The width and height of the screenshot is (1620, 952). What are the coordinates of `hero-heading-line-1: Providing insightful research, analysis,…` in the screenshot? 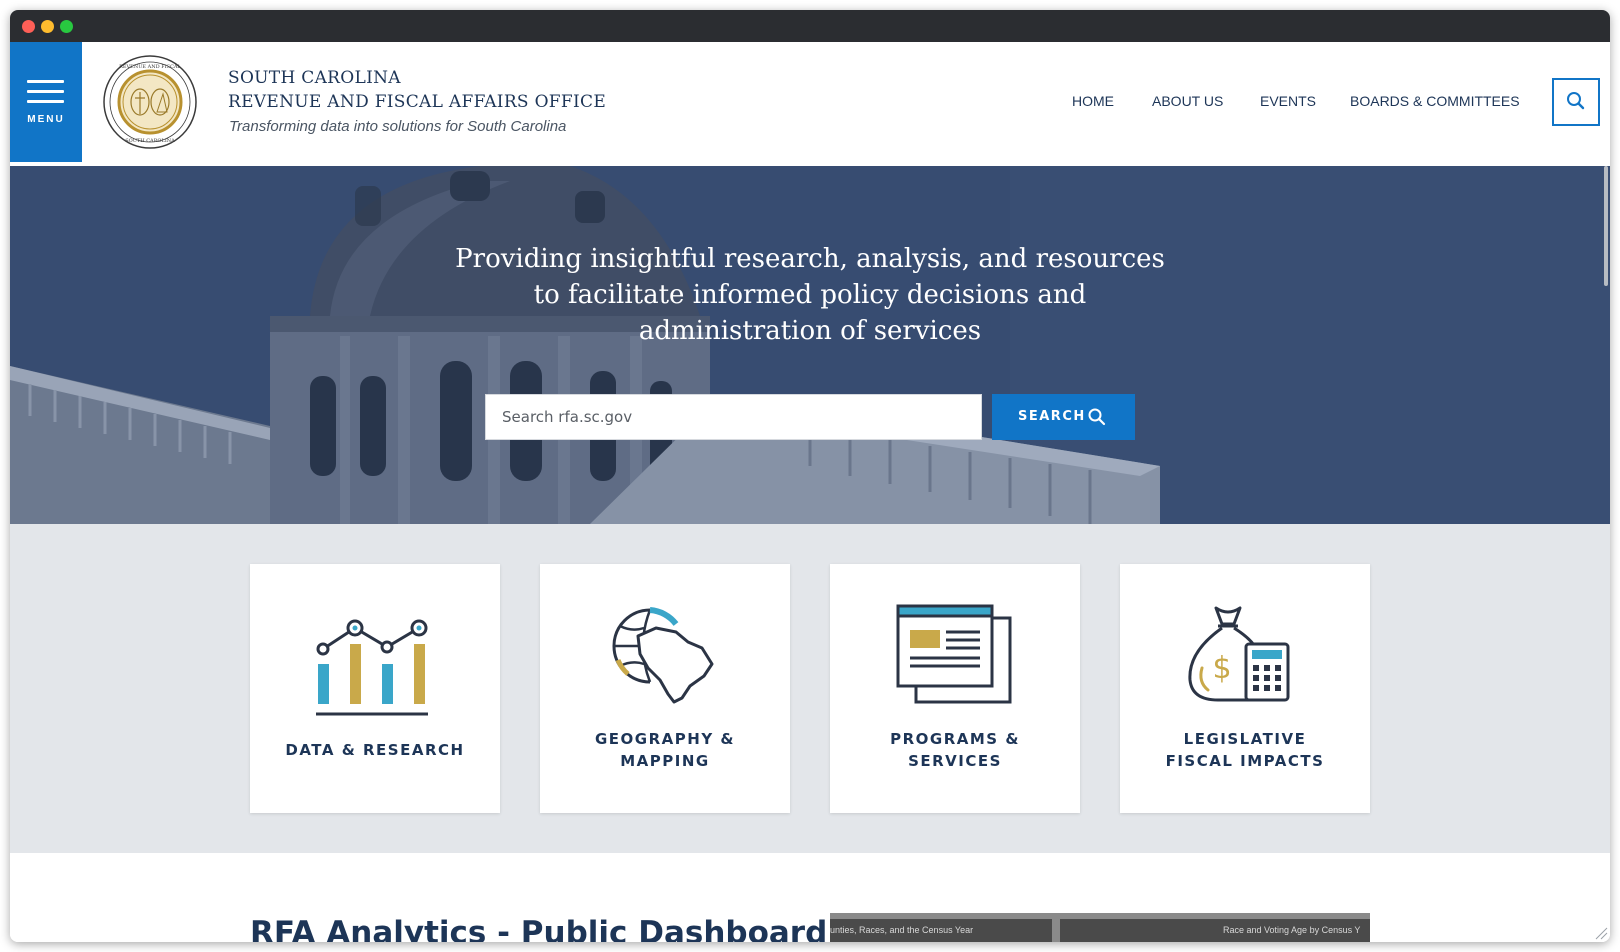 It's located at (810, 259).